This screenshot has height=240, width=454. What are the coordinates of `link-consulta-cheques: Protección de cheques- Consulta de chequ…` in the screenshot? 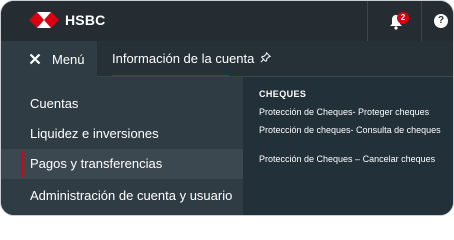 It's located at (354, 130).